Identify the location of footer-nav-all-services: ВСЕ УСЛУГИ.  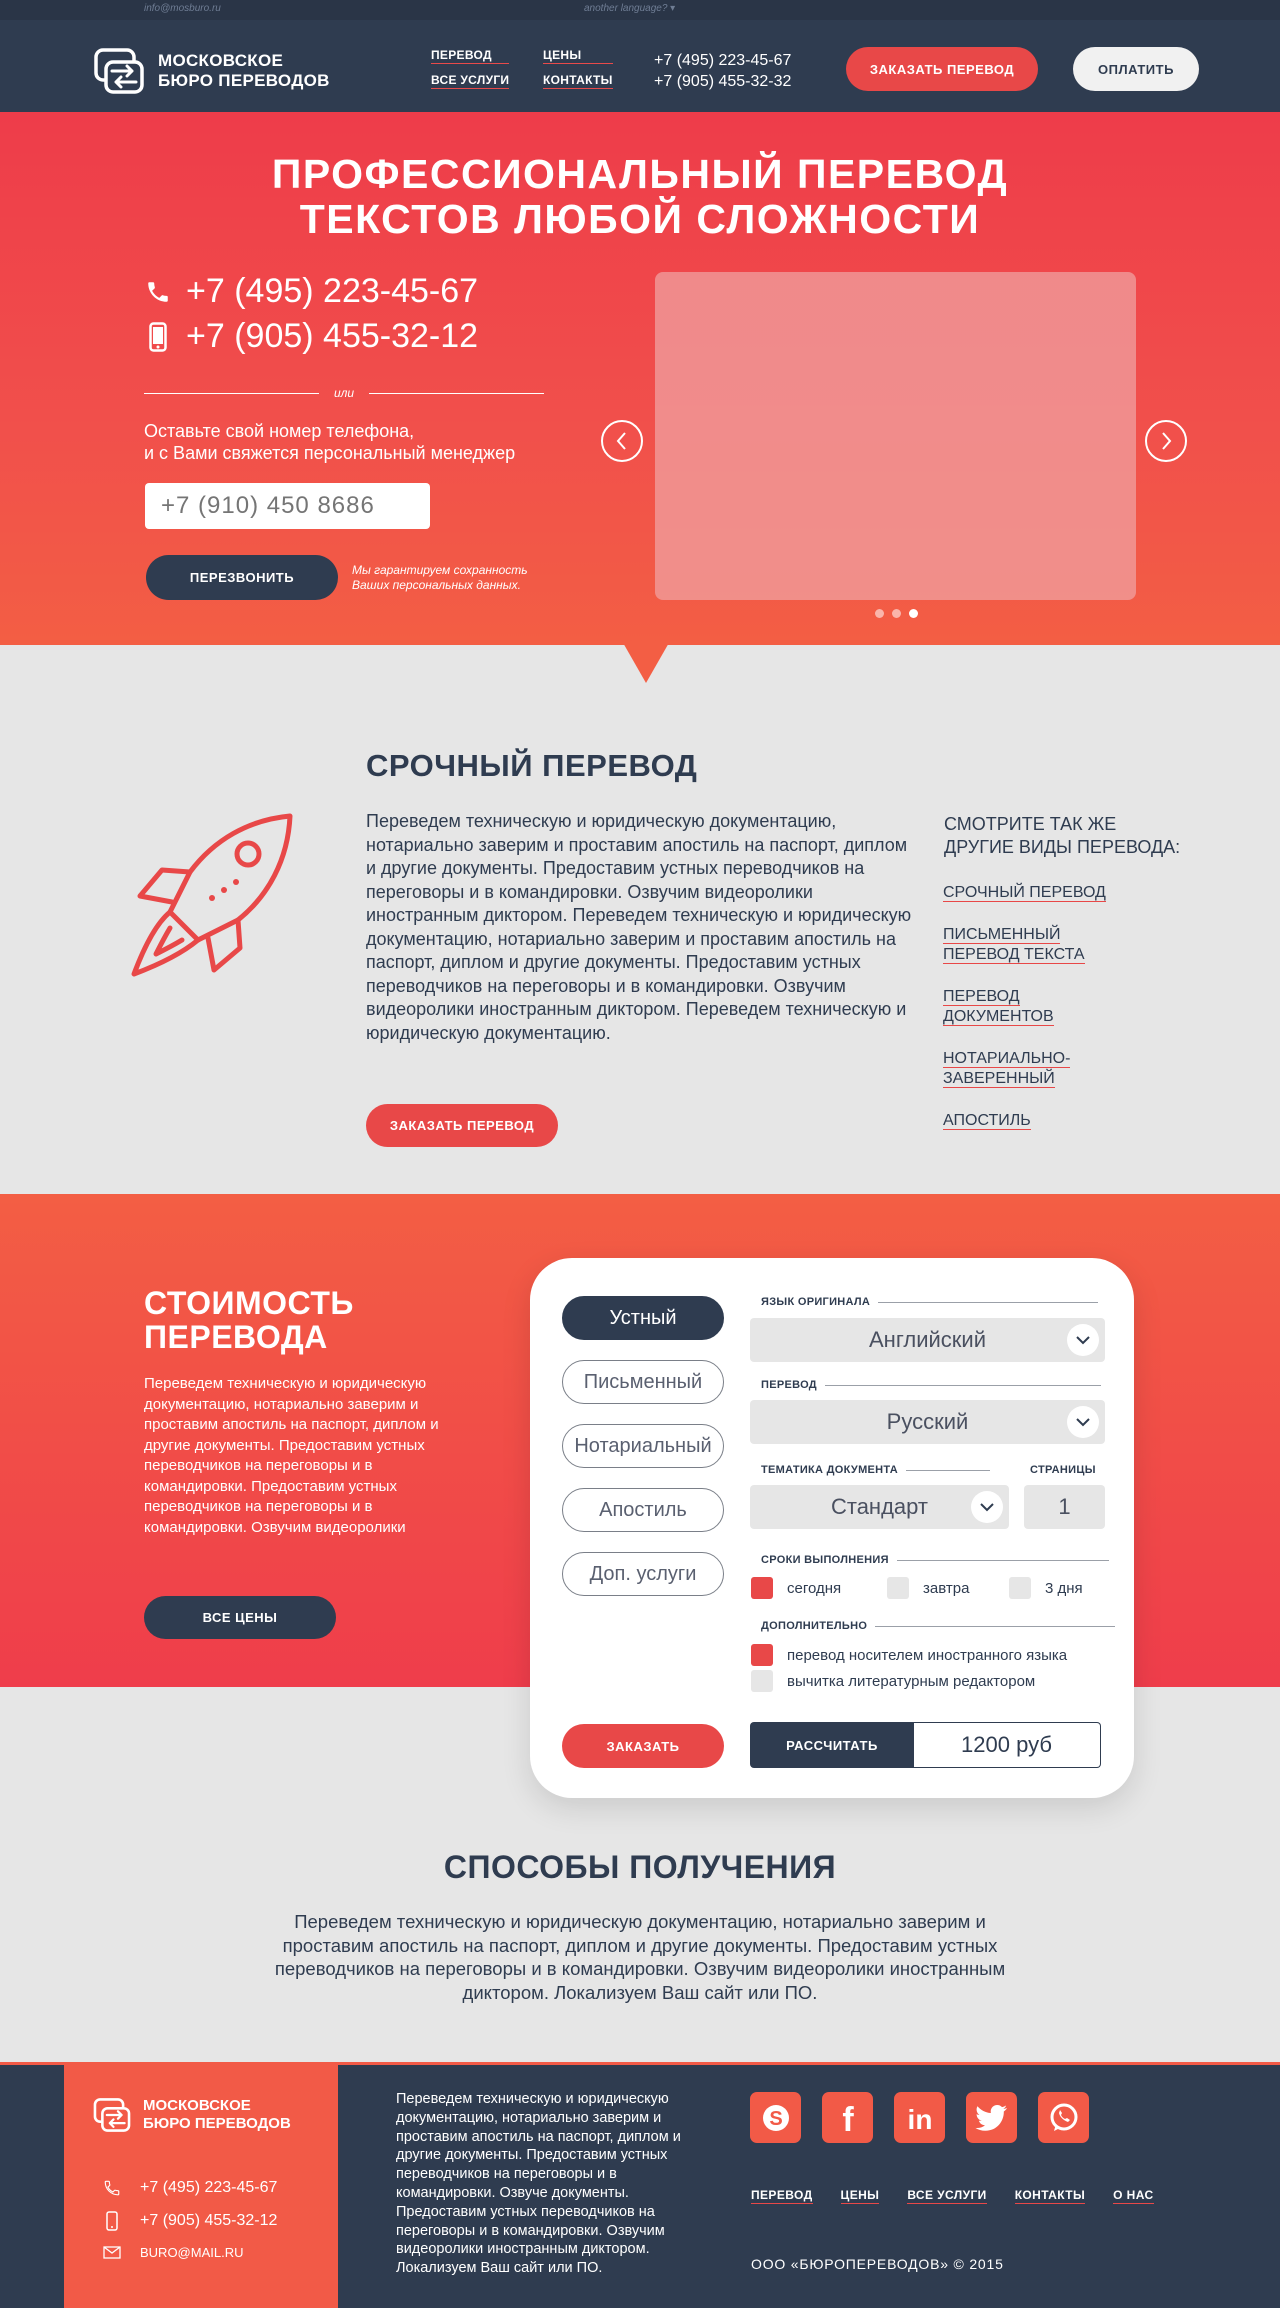
(947, 2196).